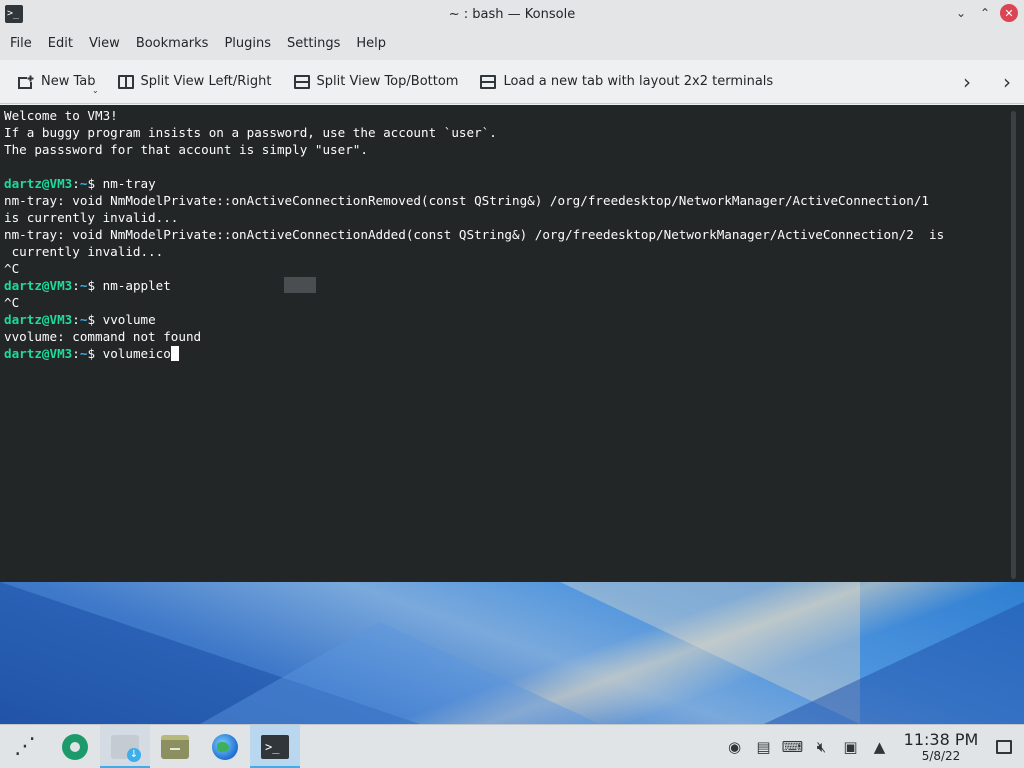 This screenshot has height=768, width=1024. What do you see at coordinates (961, 13) in the screenshot?
I see `minimize-button: ⌄` at bounding box center [961, 13].